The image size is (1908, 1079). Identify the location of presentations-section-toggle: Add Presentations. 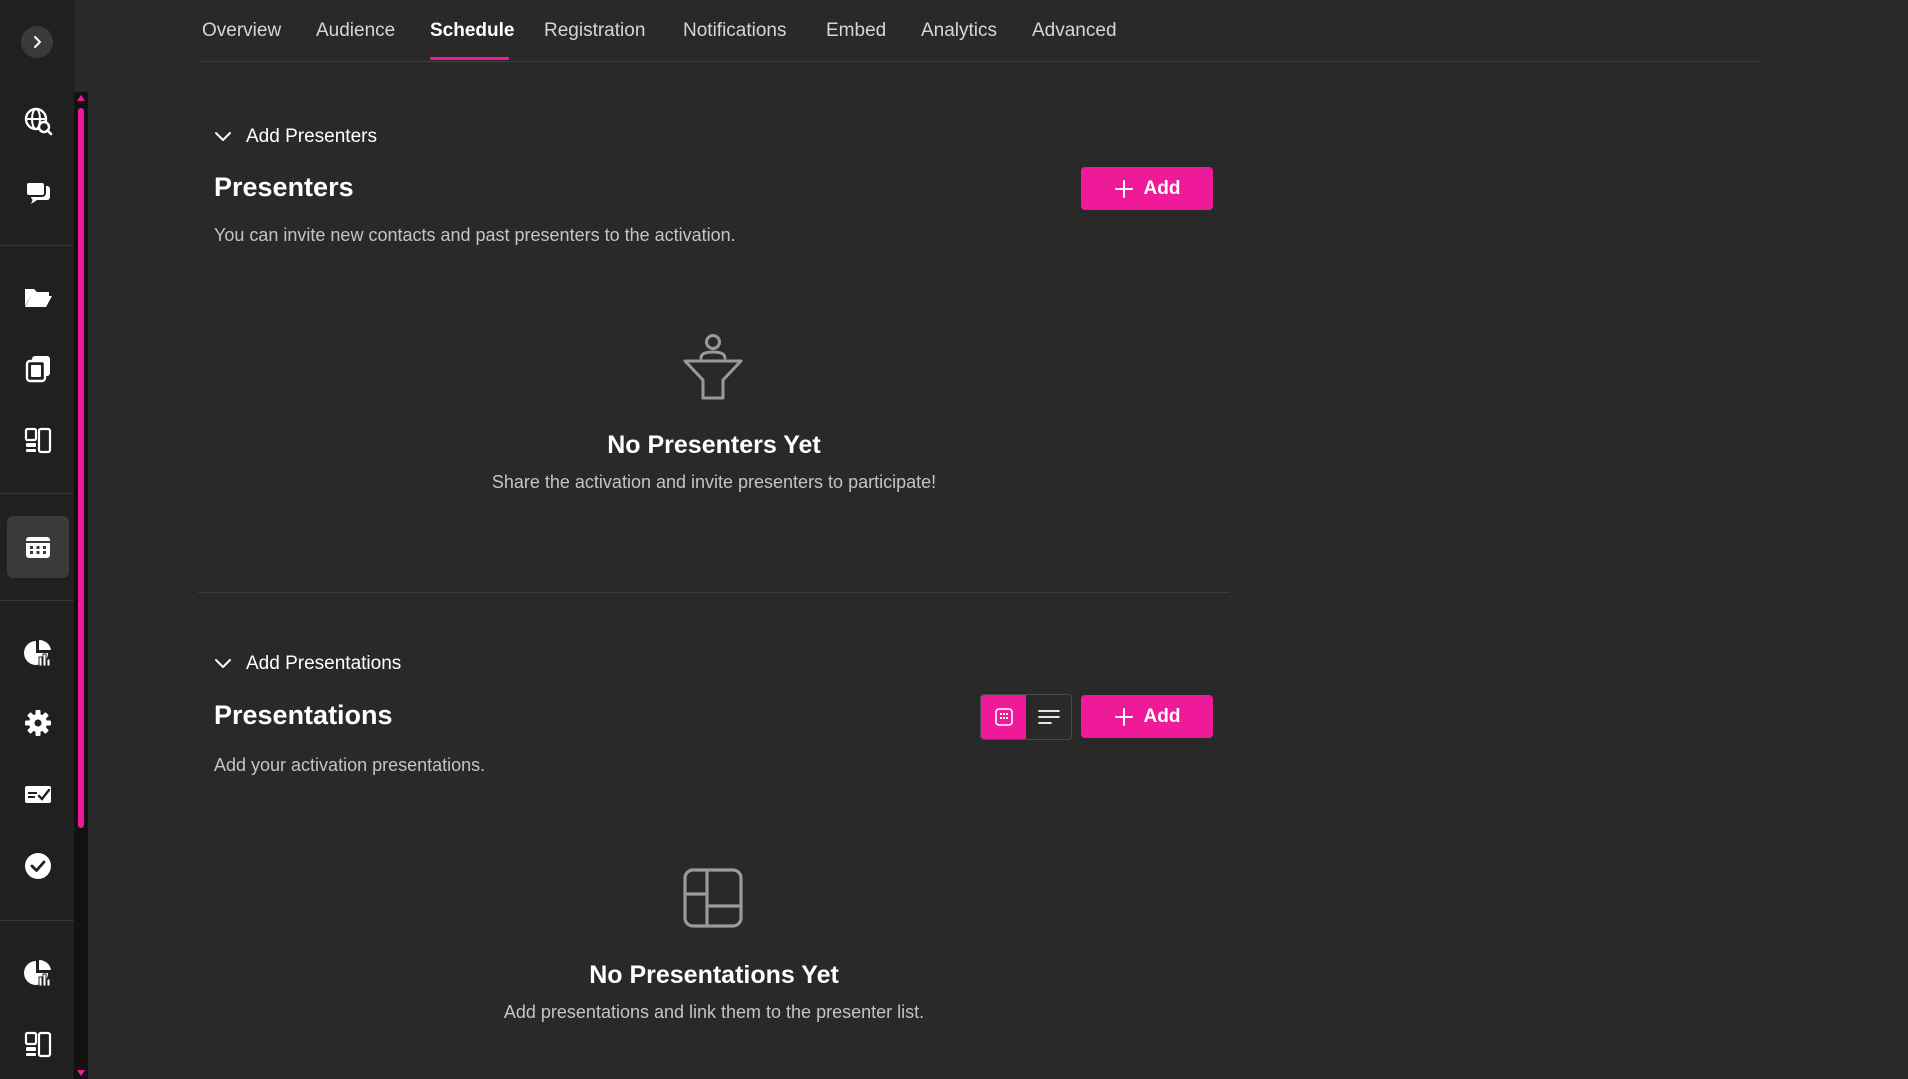
(307, 664).